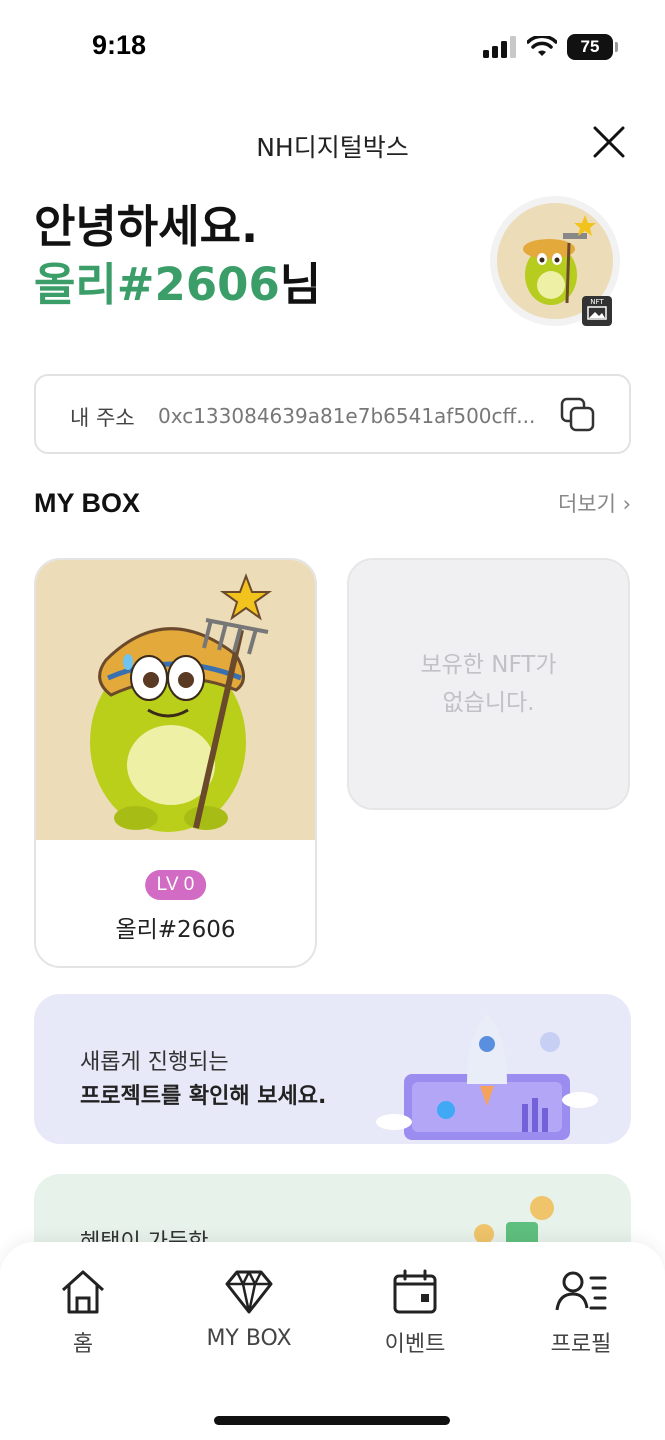  I want to click on page-title: NH디지털박스, so click(332, 147).